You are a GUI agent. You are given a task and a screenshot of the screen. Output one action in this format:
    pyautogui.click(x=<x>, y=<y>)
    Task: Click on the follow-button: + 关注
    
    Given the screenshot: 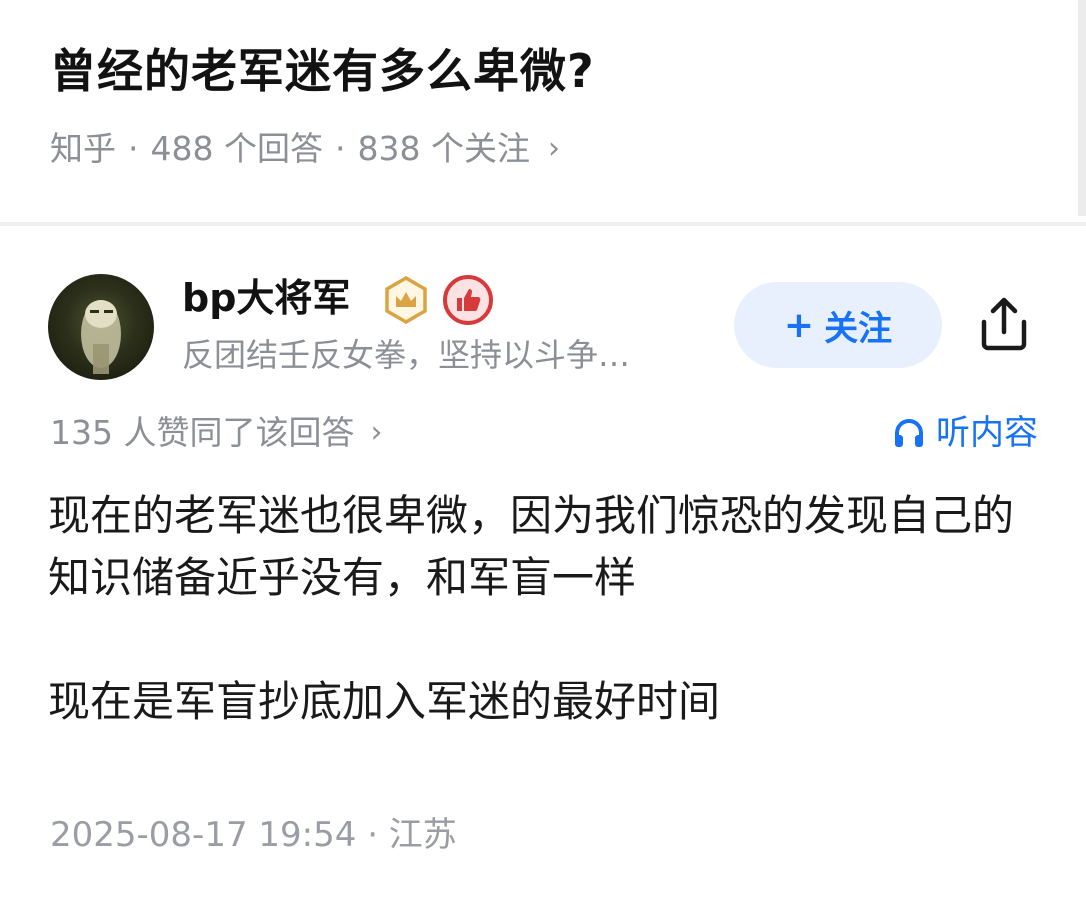 What is the action you would take?
    pyautogui.click(x=838, y=325)
    